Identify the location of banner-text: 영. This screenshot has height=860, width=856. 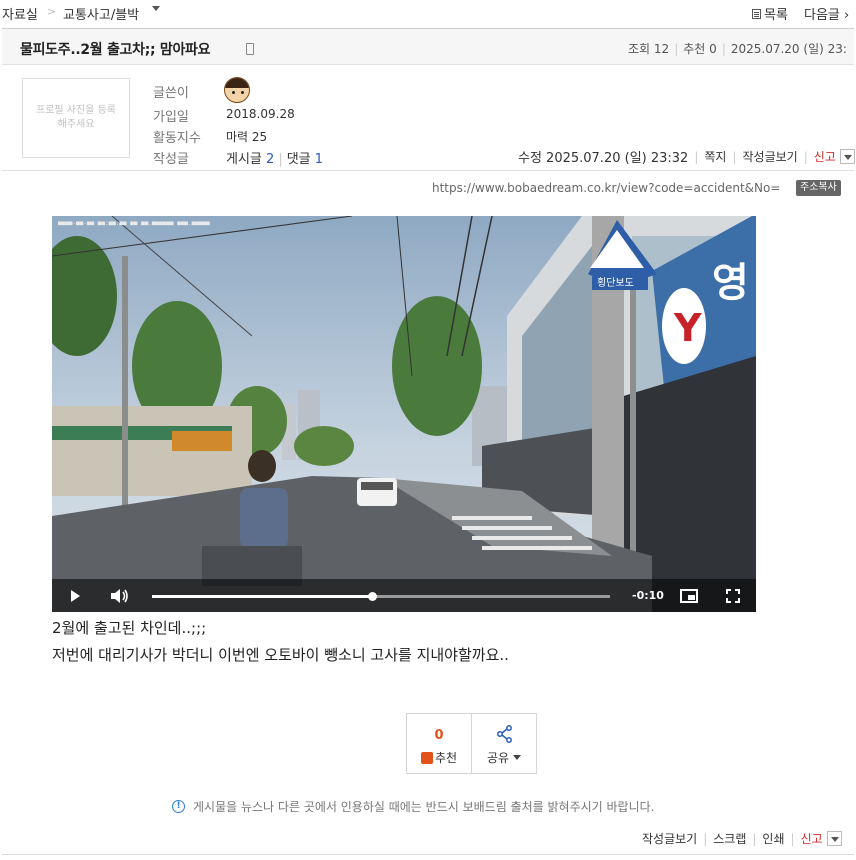
(730, 283).